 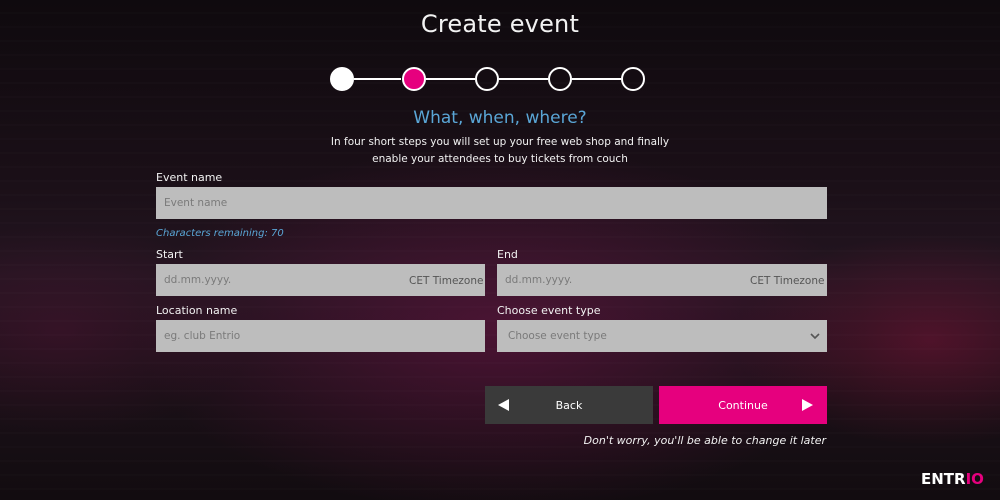 I want to click on logo-text-accent: IO, so click(x=974, y=479).